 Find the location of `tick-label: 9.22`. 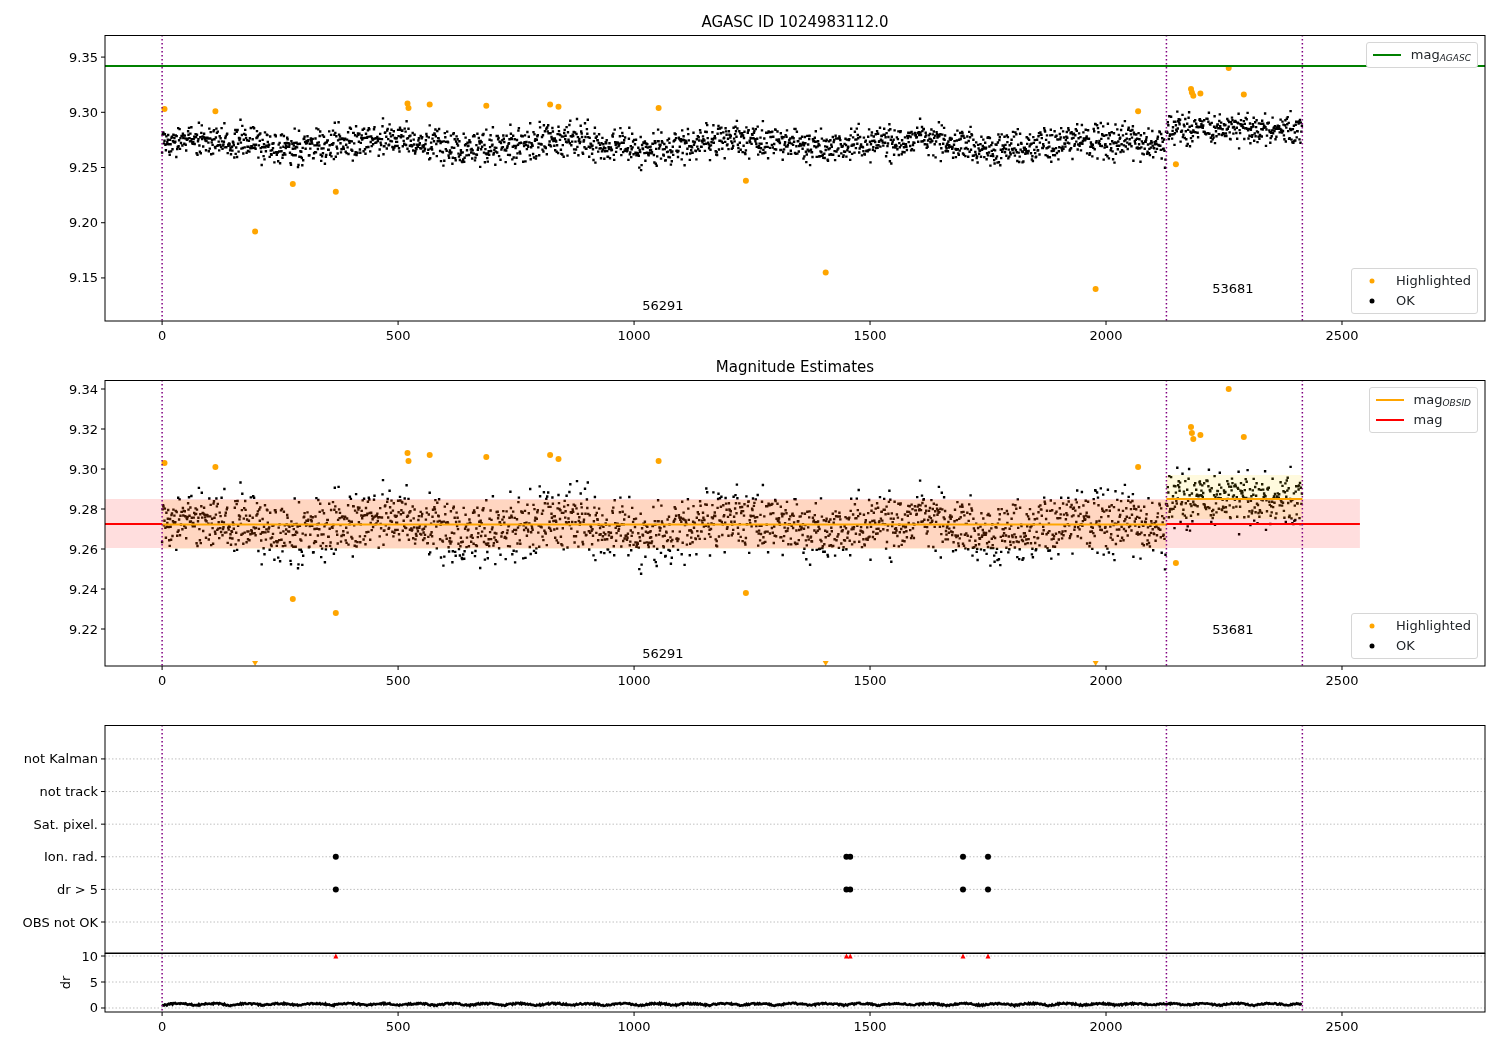

tick-label: 9.22 is located at coordinates (83, 629).